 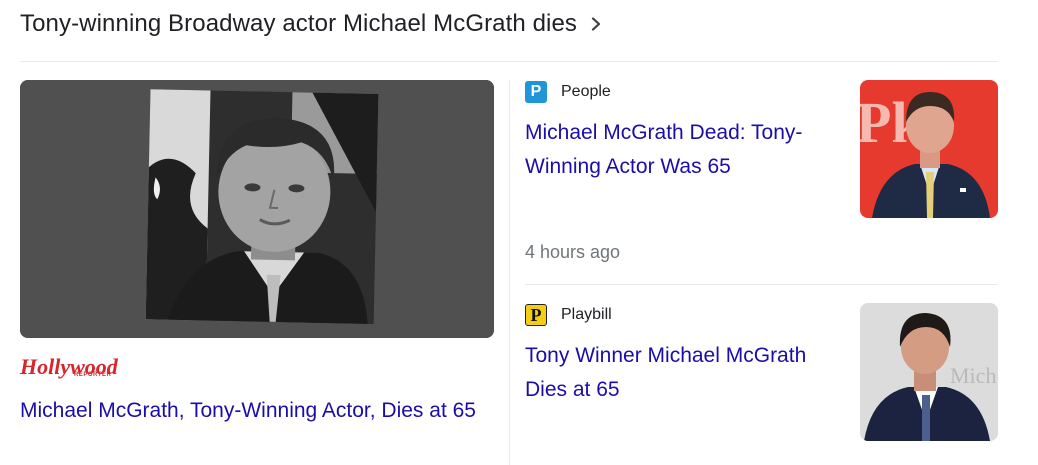 I want to click on side-story-headline-link: Tony Winner Michael McGrath Dies at 65, so click(x=680, y=373).